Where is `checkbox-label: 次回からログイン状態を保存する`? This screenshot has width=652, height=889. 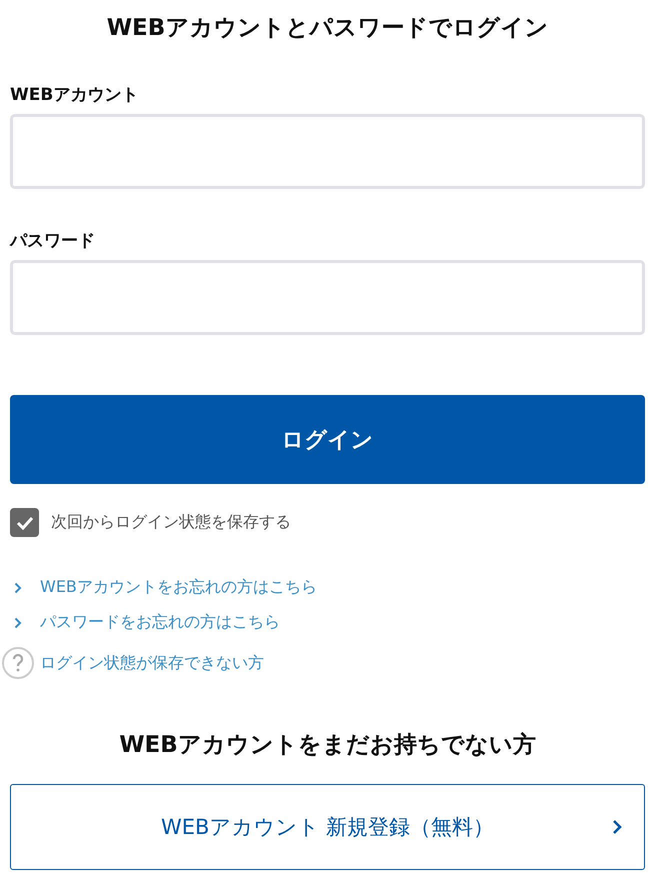
checkbox-label: 次回からログイン状態を保存する is located at coordinates (171, 522).